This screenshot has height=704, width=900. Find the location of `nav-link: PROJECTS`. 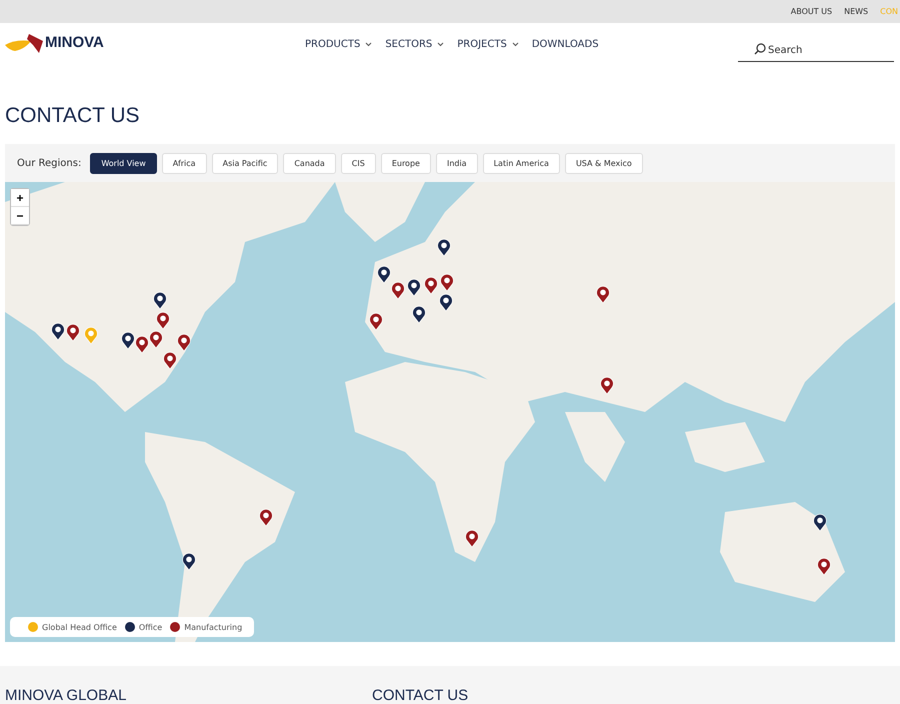

nav-link: PROJECTS is located at coordinates (488, 44).